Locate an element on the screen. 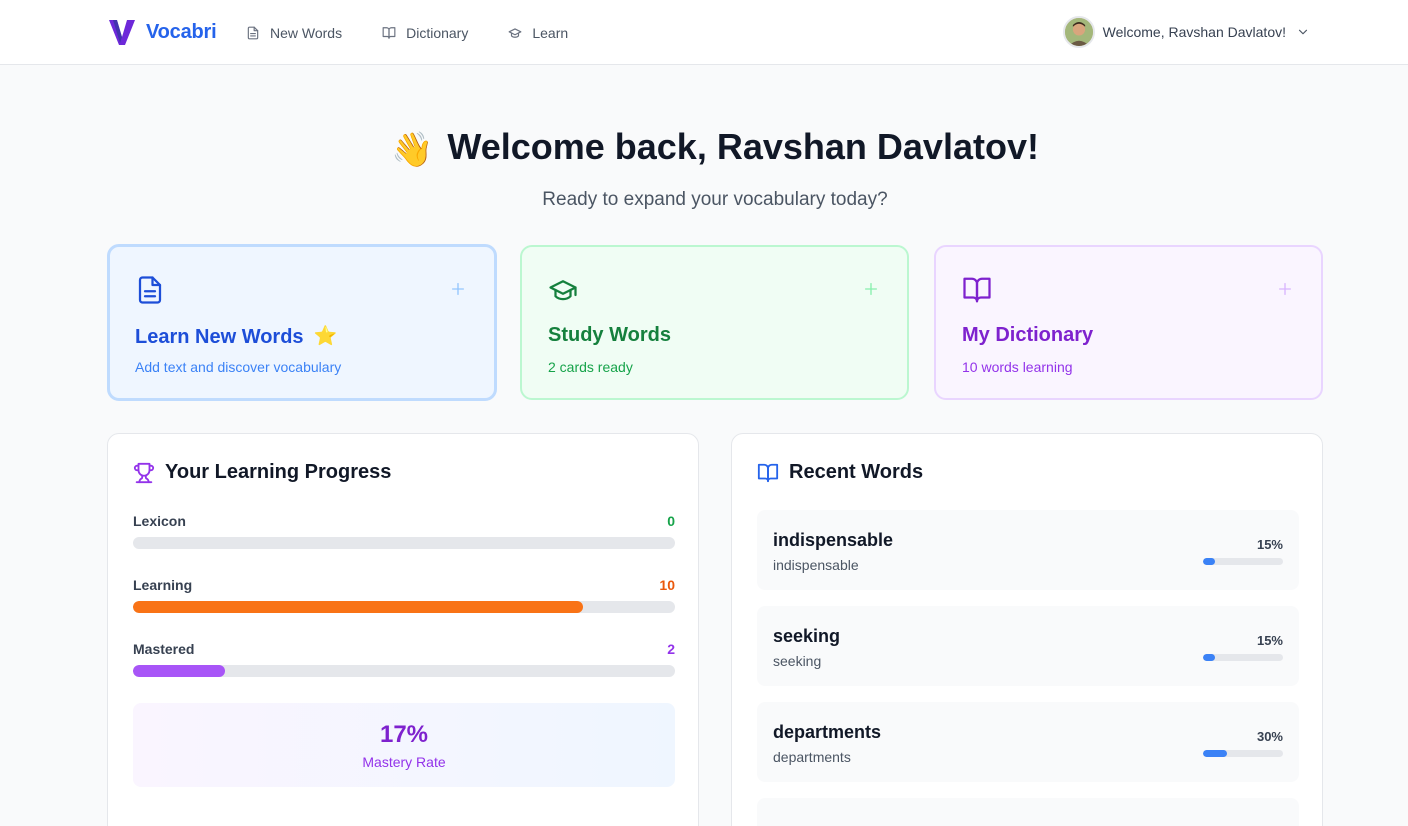 The image size is (1408, 826). brand-name: Vocabri is located at coordinates (181, 31).